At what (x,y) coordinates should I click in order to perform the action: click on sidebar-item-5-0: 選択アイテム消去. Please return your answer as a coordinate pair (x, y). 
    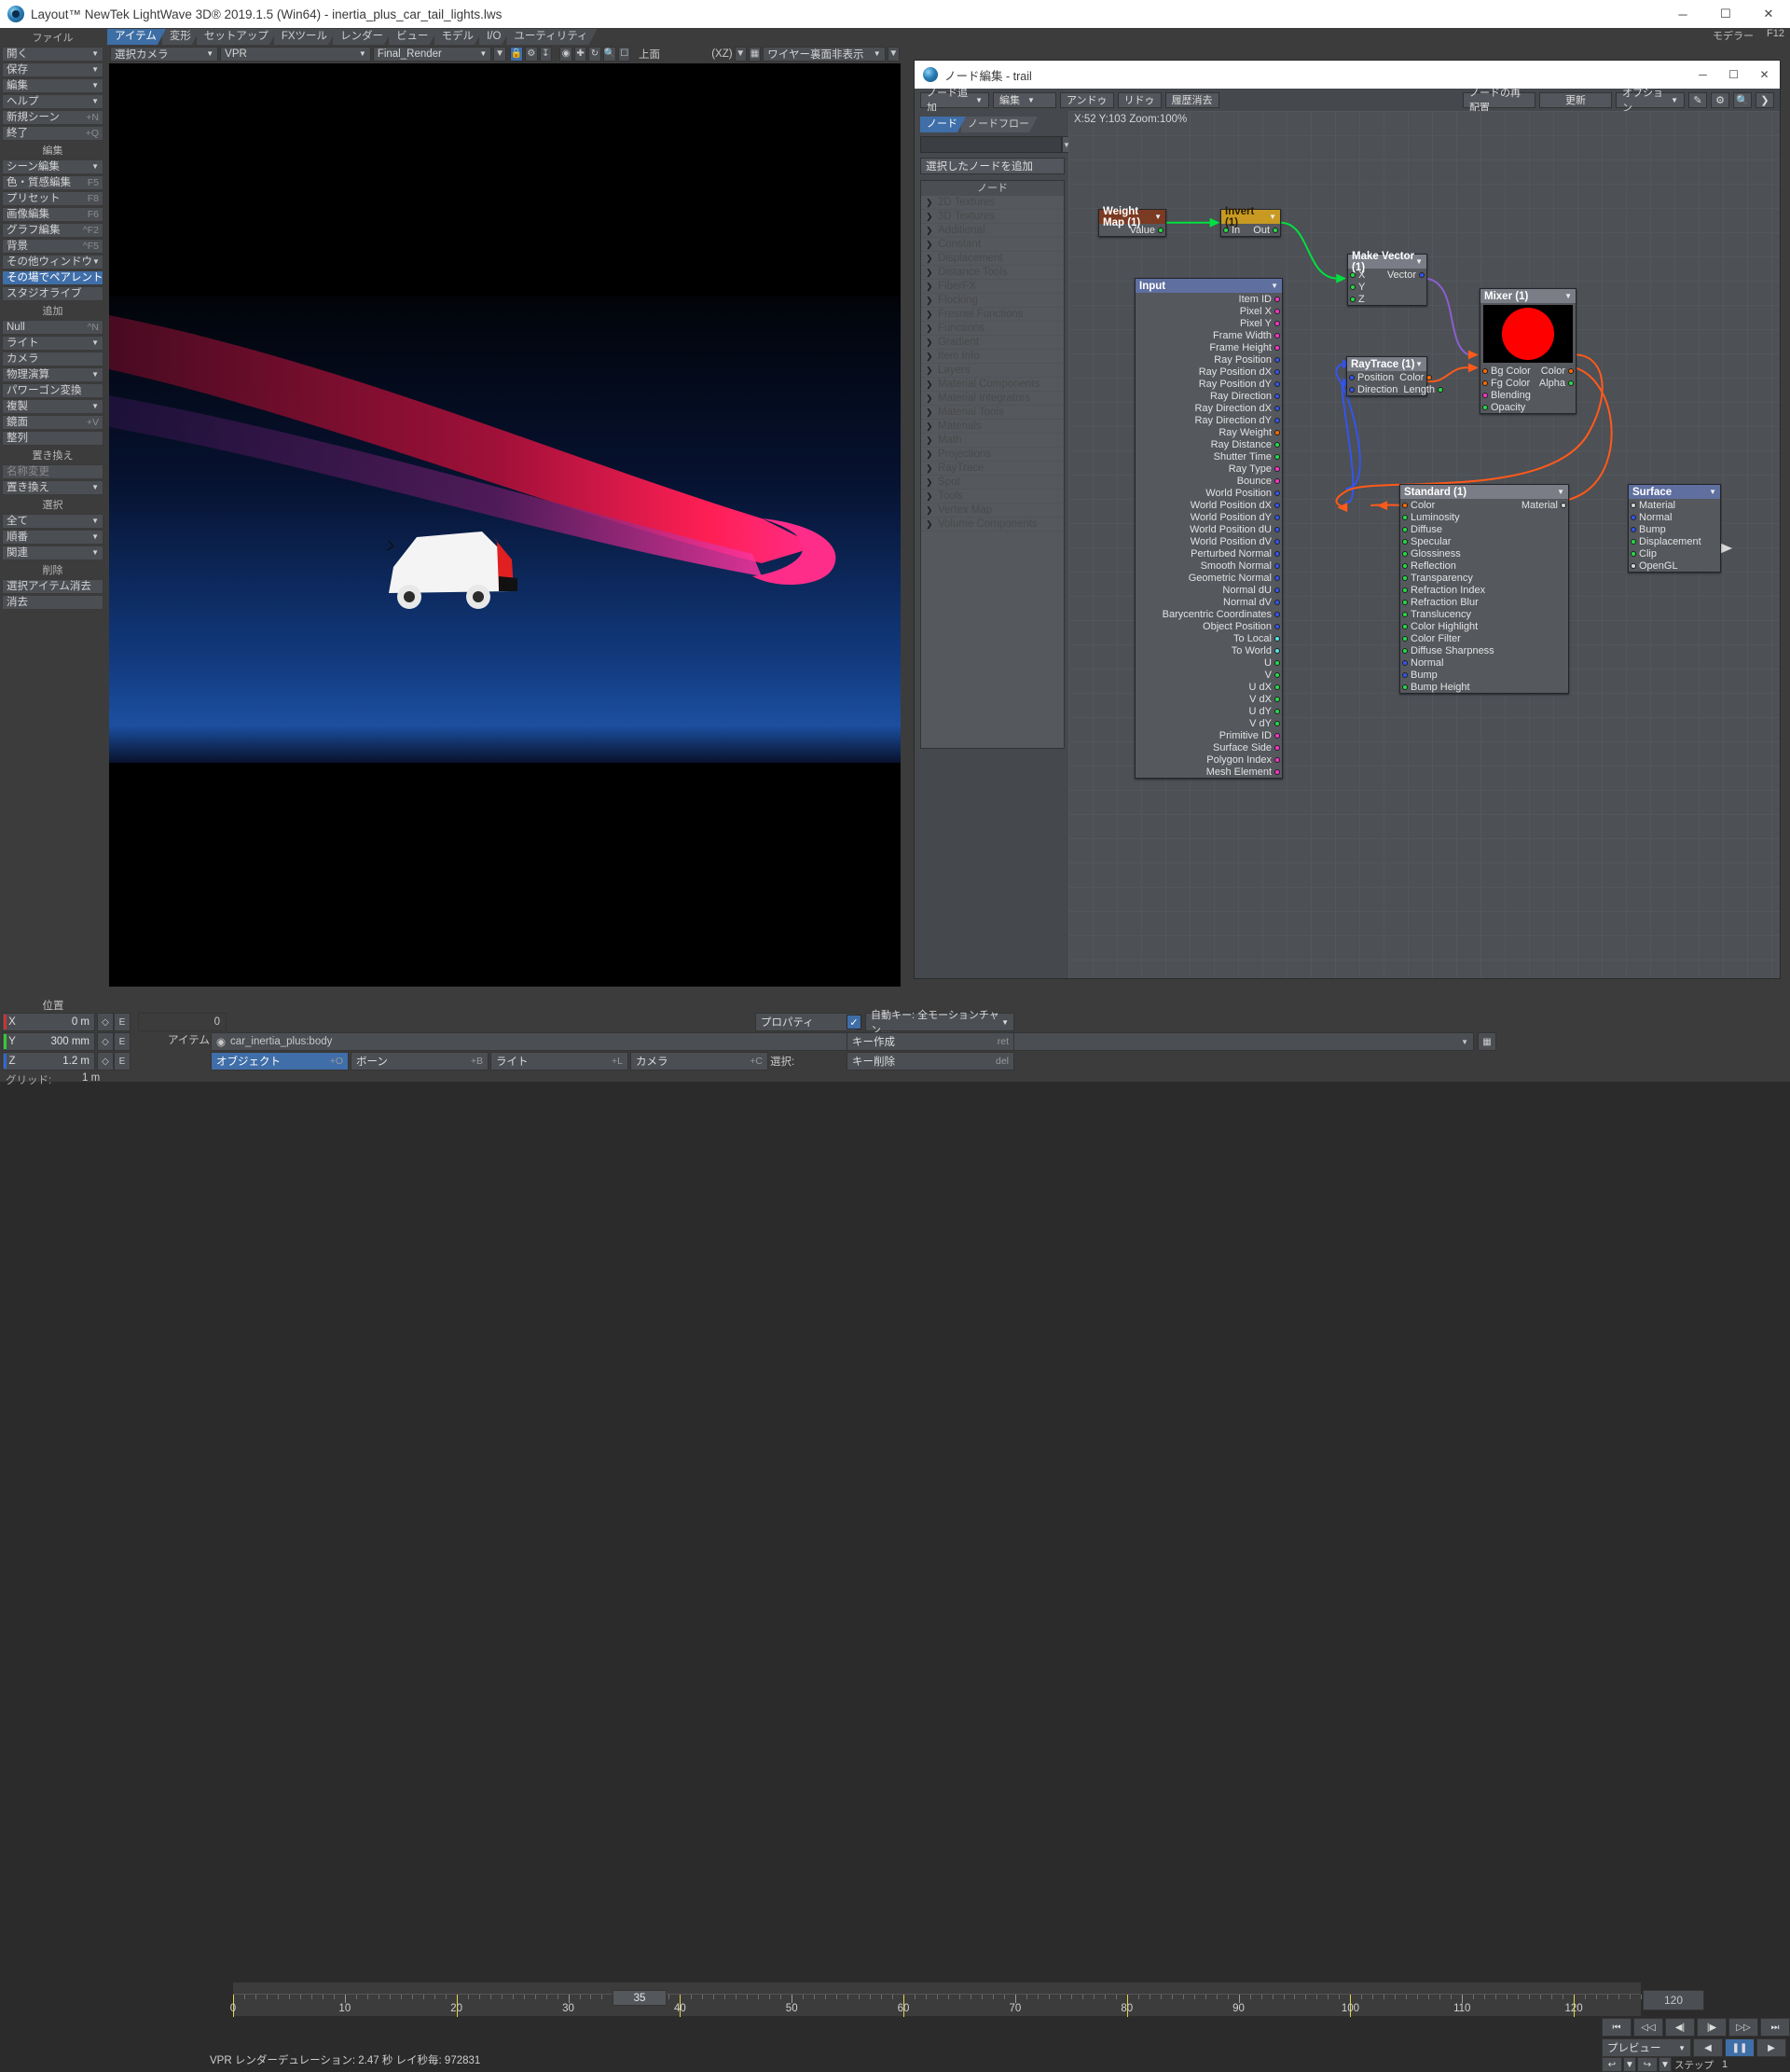
    Looking at the image, I should click on (52, 586).